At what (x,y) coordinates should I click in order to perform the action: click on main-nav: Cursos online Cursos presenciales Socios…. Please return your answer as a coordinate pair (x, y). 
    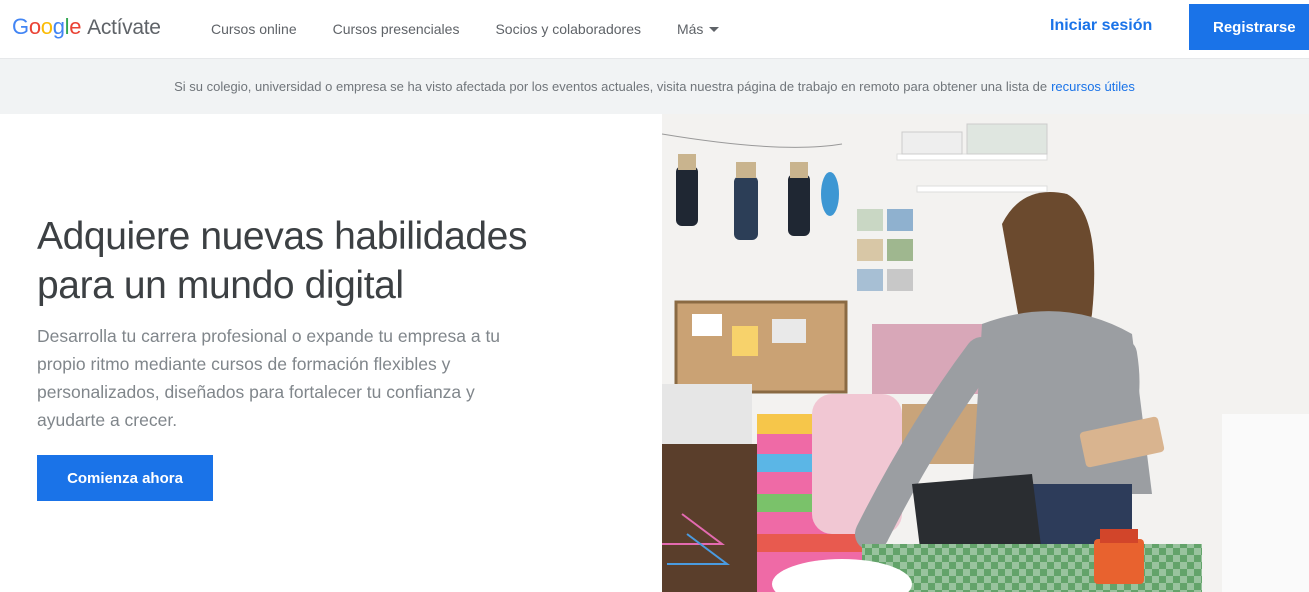
    Looking at the image, I should click on (483, 29).